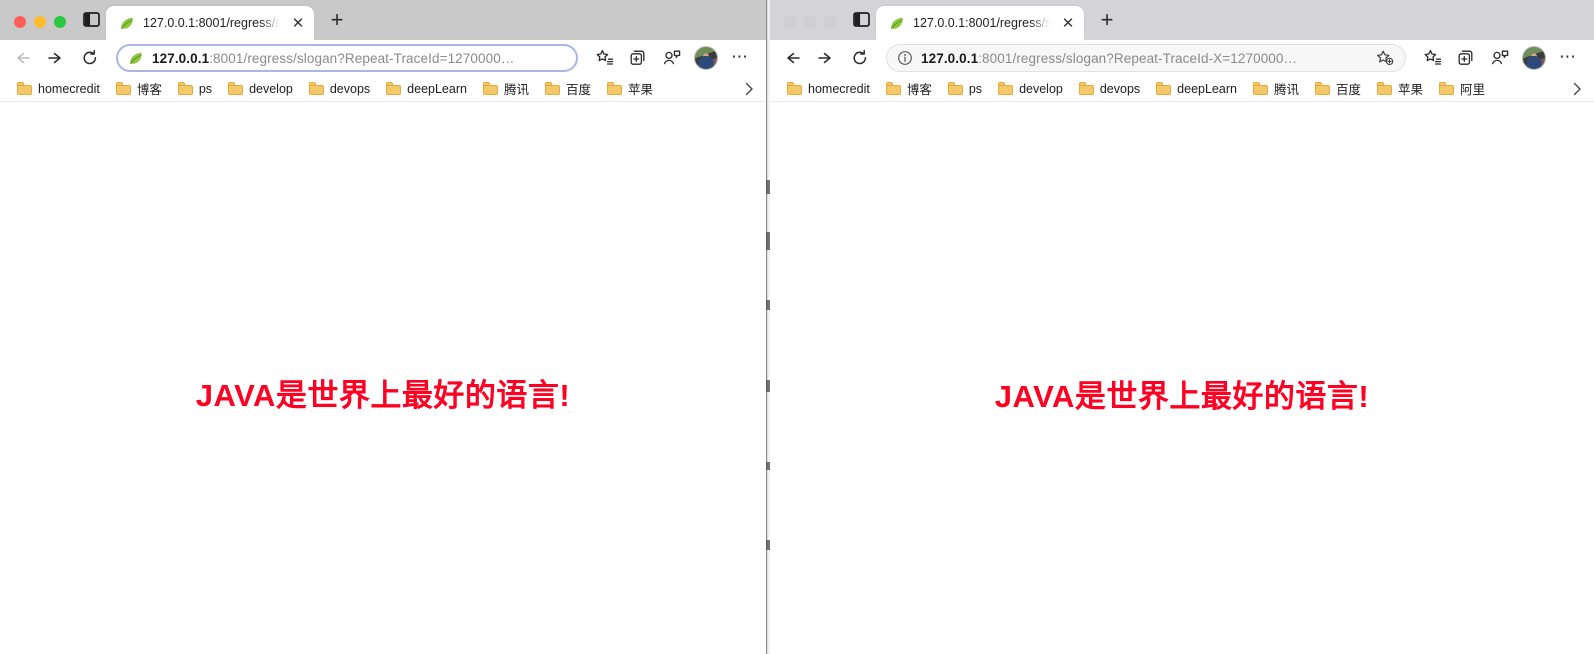 The width and height of the screenshot is (1594, 654). I want to click on site-information-icon, so click(905, 58).